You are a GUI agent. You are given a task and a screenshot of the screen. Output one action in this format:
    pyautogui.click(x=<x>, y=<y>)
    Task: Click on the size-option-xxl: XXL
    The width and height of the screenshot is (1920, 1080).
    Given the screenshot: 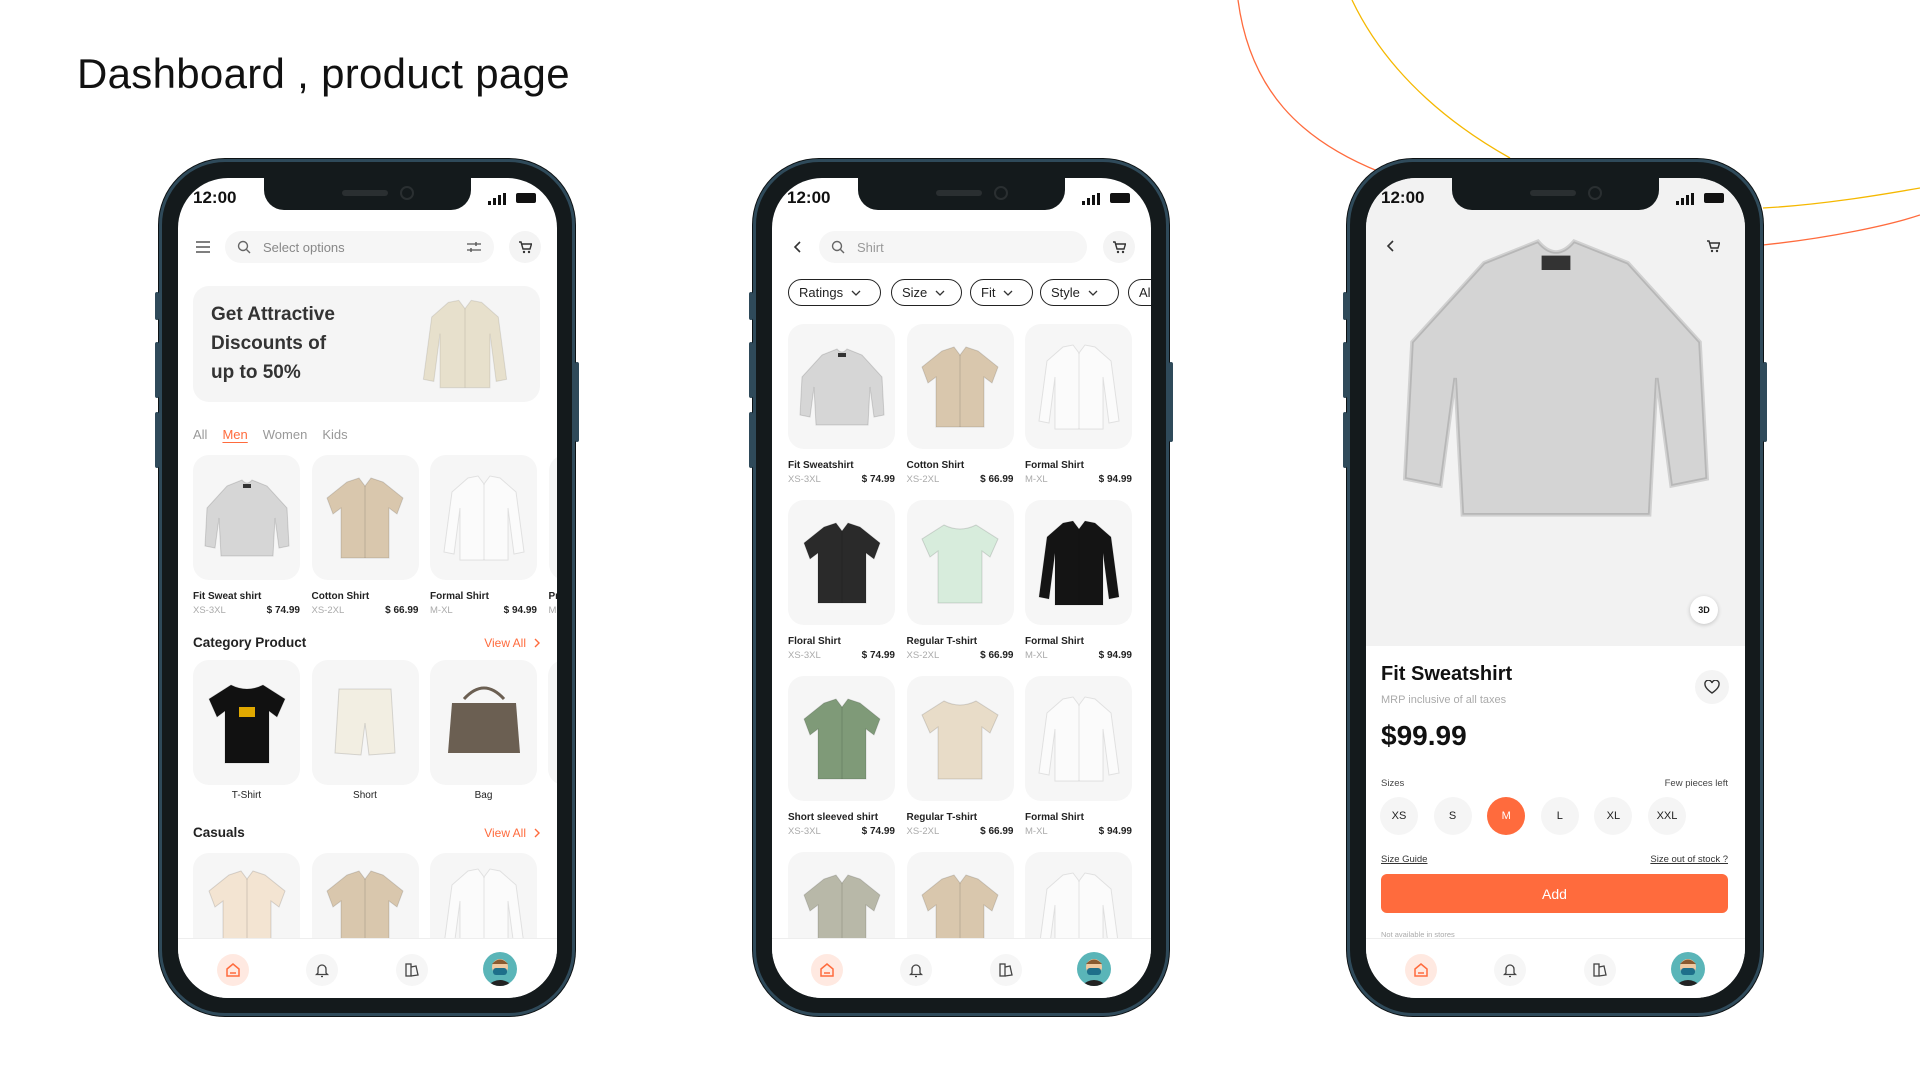 What is the action you would take?
    pyautogui.click(x=1667, y=816)
    